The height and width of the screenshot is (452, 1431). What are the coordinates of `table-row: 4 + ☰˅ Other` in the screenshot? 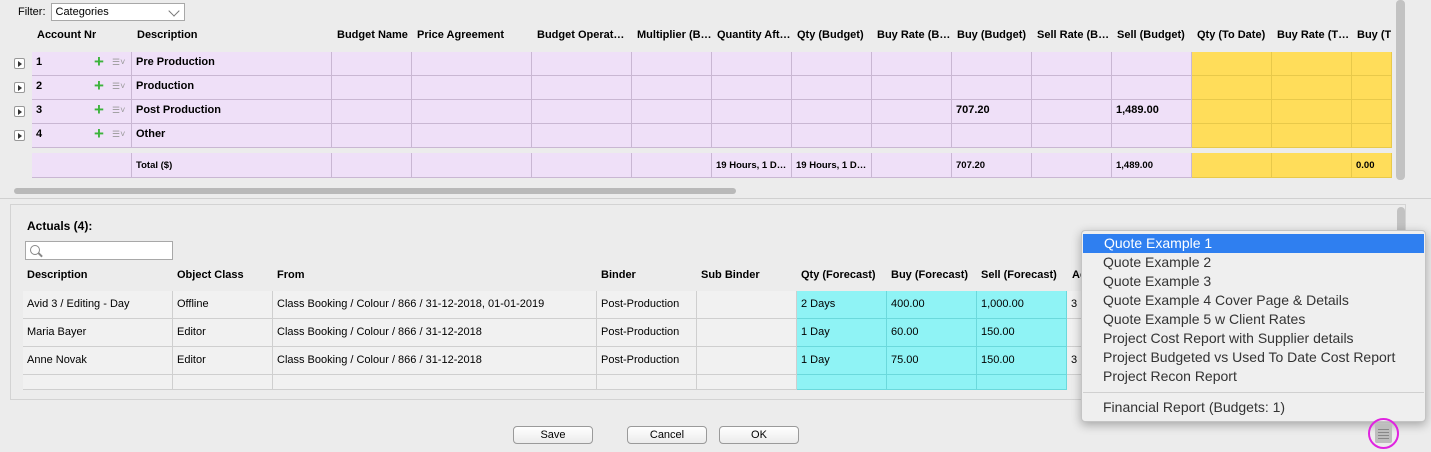 It's located at (712, 136).